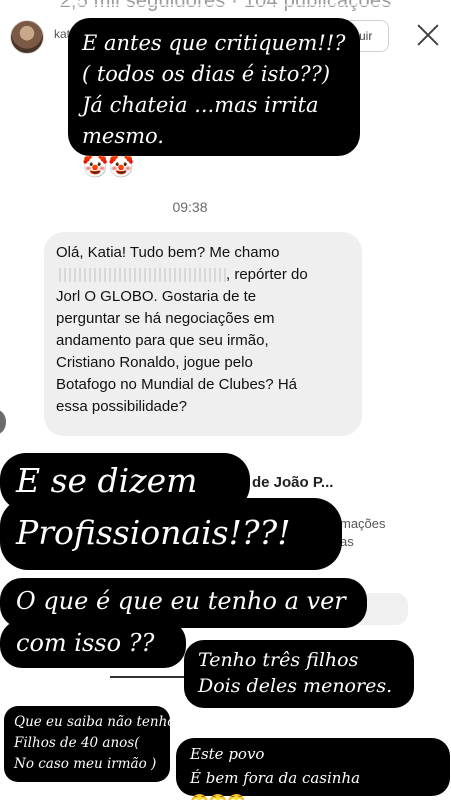 This screenshot has width=451, height=800. I want to click on flushed-face-emoji-icon: 😳😳😳, so click(313, 795).